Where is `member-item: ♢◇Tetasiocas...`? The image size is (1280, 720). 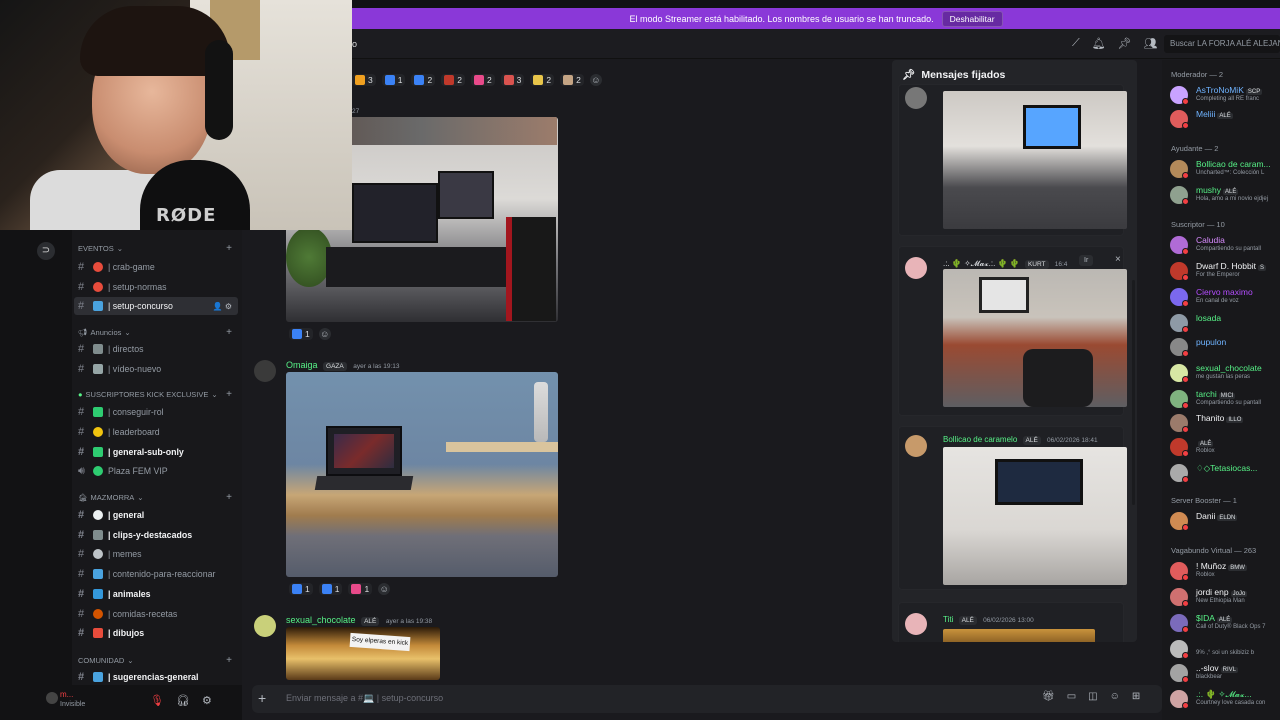
member-item: ♢◇Tetasiocas... is located at coordinates (1225, 473).